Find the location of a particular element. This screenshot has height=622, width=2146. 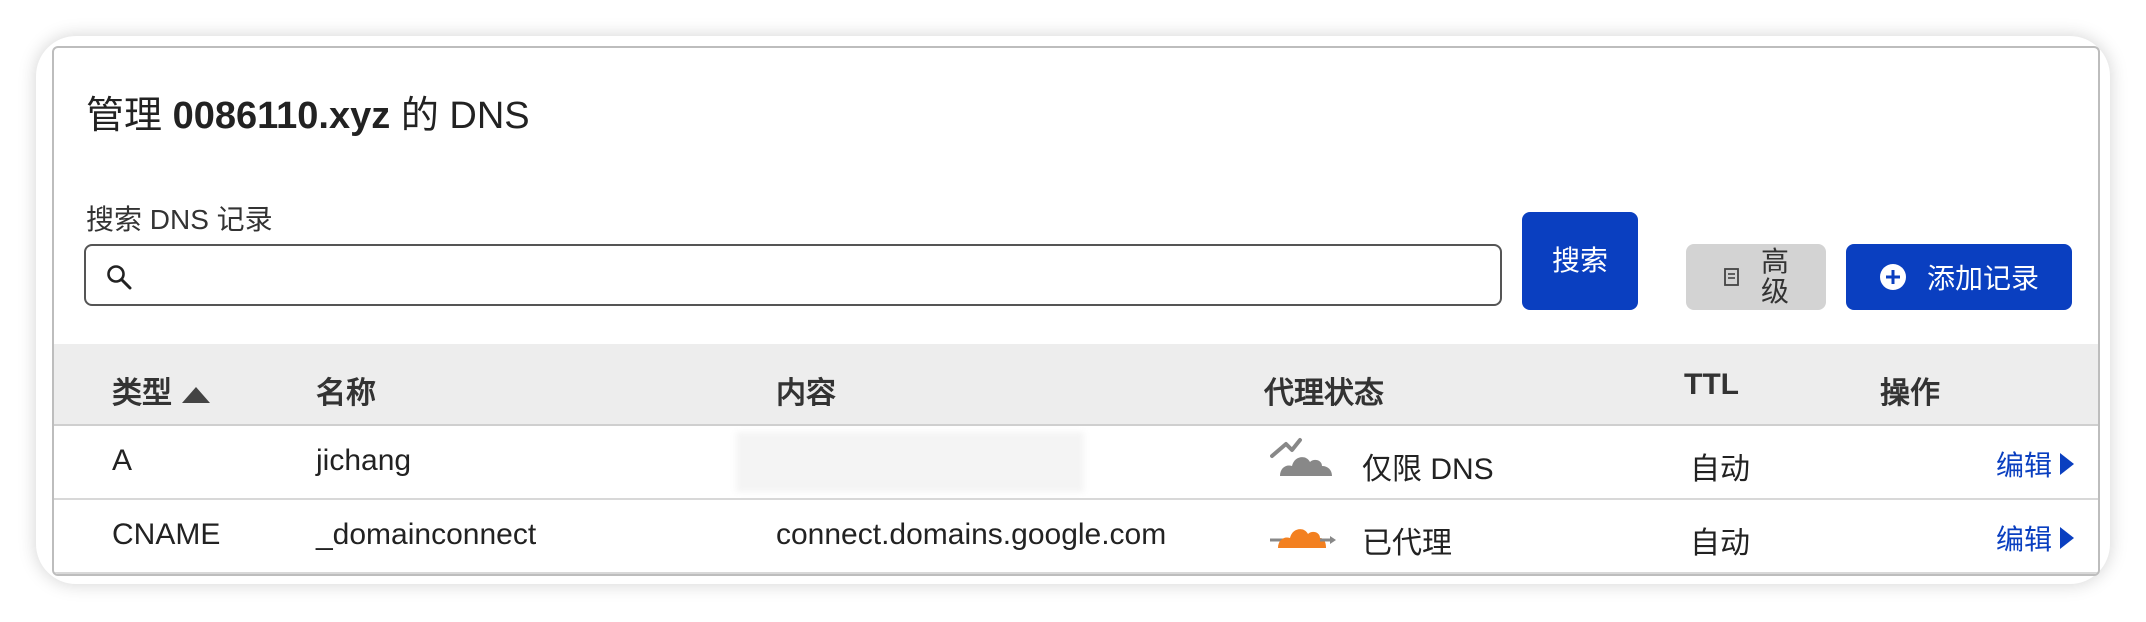

record-content-redacted is located at coordinates (910, 462).